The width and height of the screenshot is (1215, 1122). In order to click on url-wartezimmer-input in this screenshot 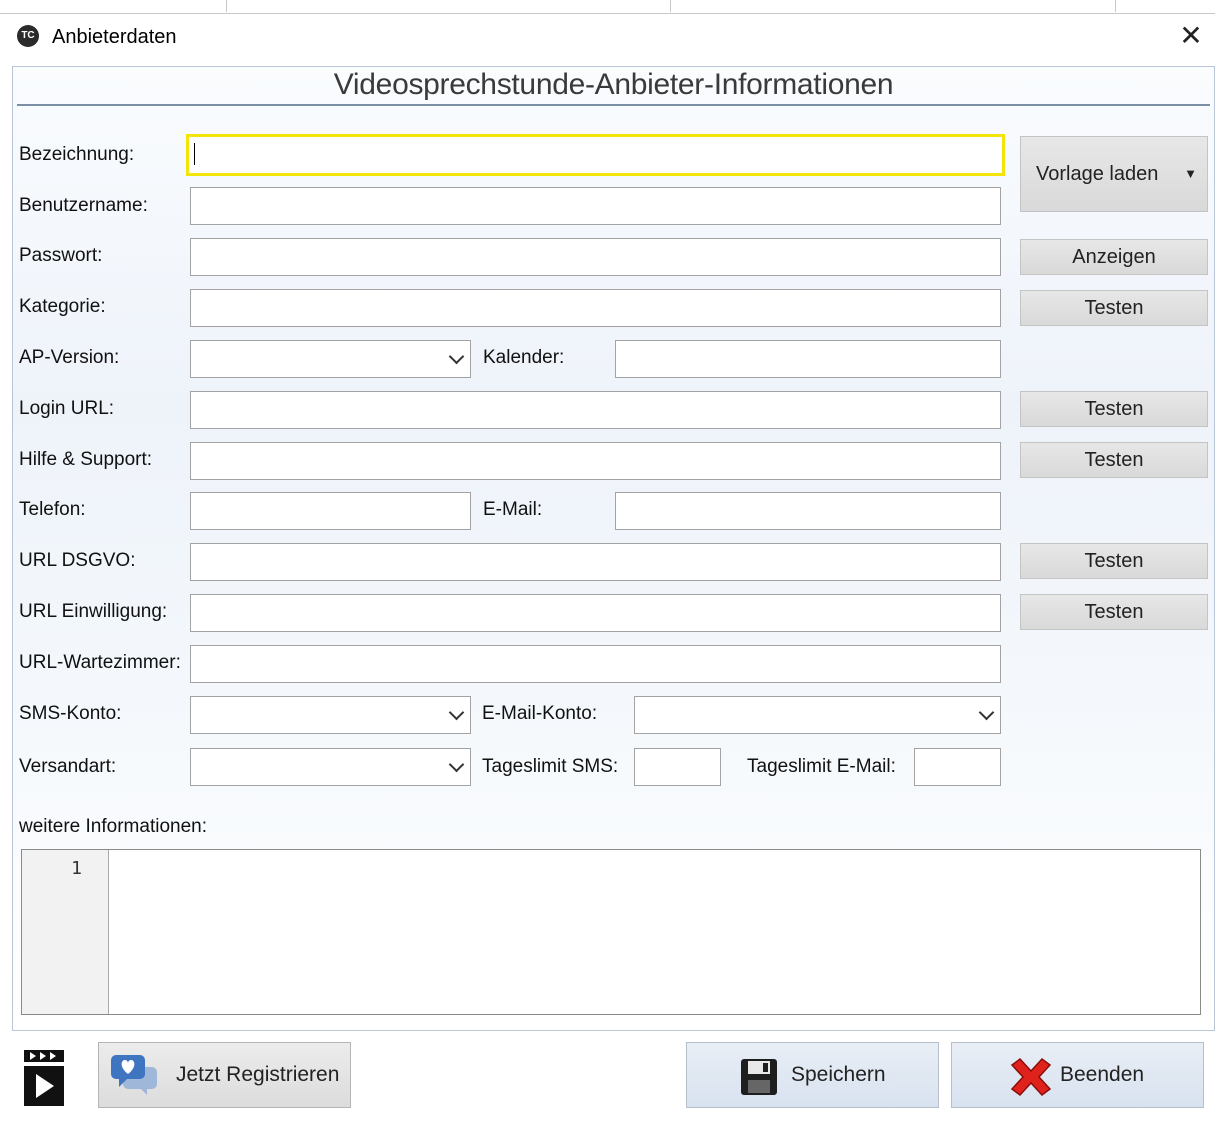, I will do `click(595, 664)`.